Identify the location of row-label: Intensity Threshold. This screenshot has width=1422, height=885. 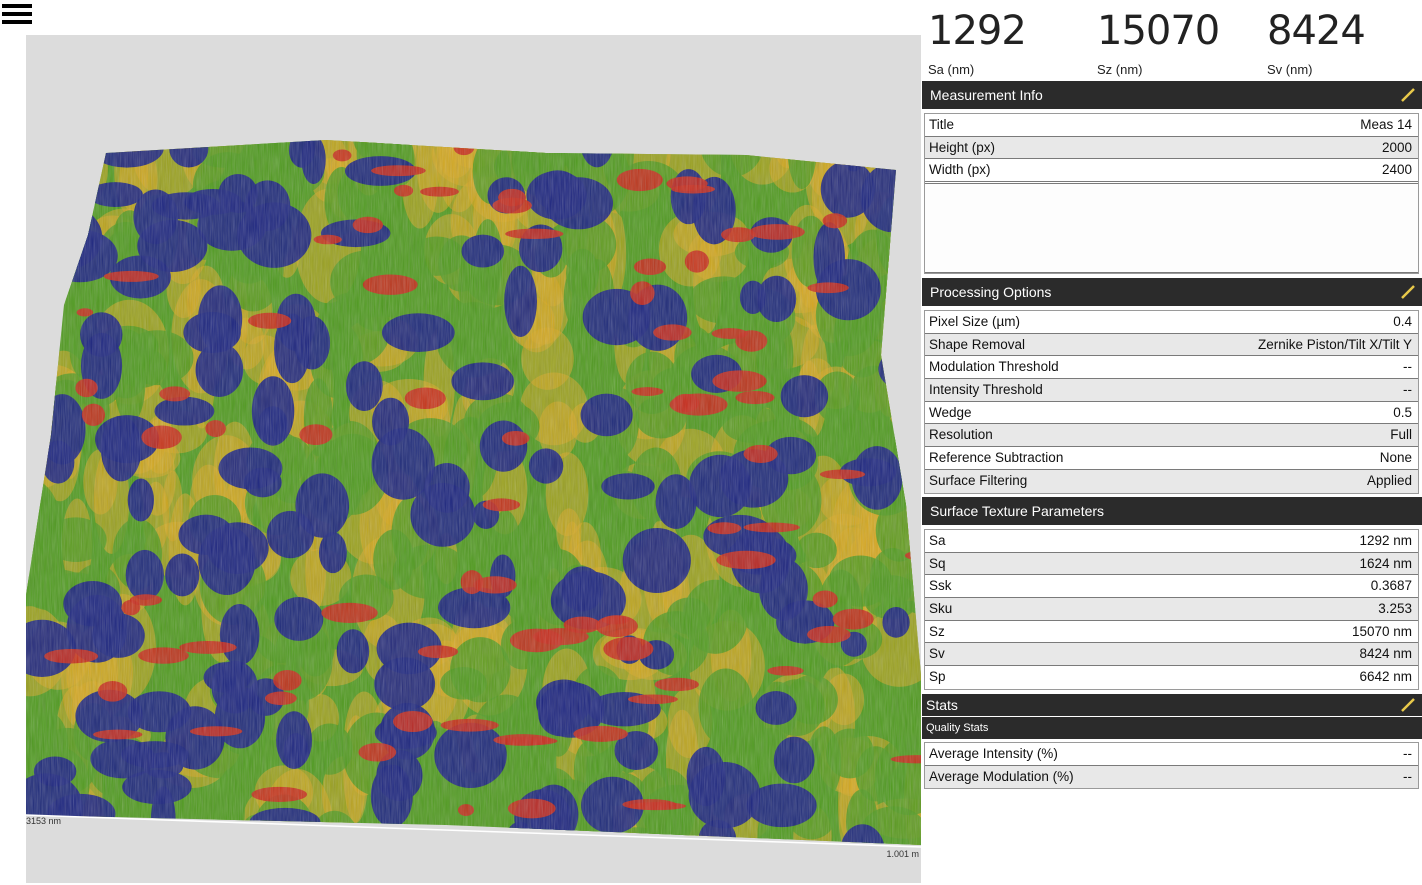
(986, 390).